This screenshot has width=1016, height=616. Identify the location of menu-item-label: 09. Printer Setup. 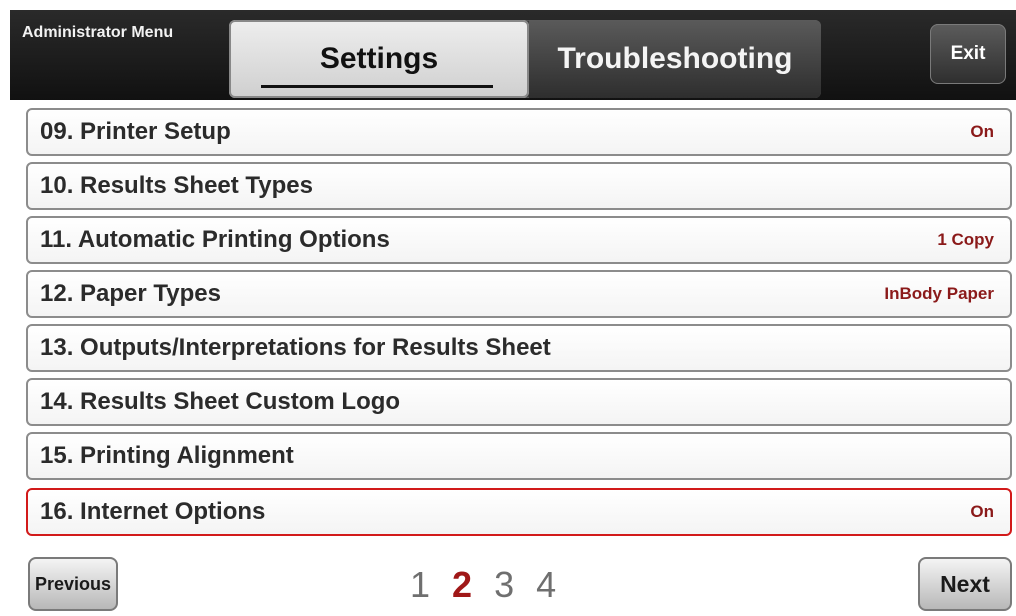
(135, 131).